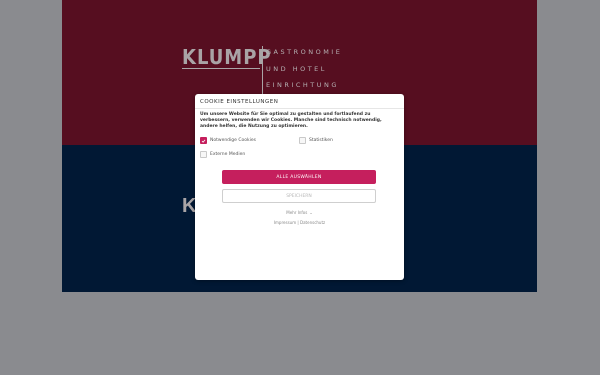  I want to click on option-statistics: Statistiken, so click(316, 140).